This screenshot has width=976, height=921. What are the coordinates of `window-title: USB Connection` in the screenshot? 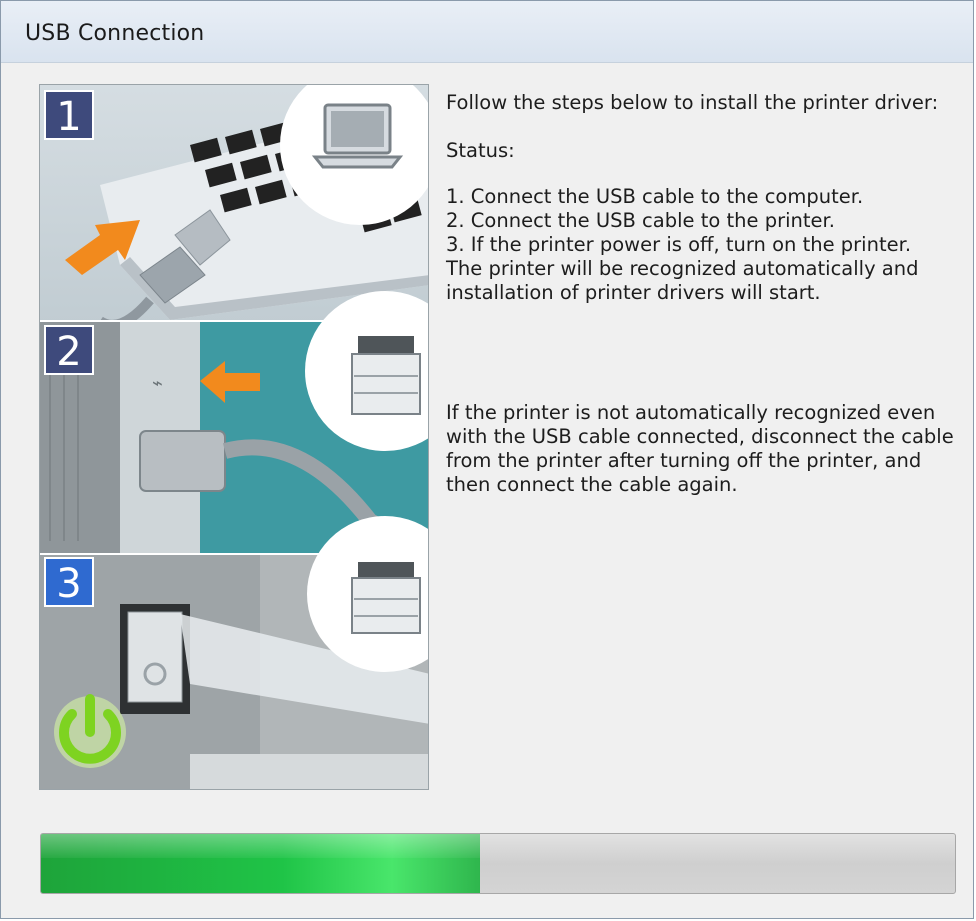 It's located at (115, 33).